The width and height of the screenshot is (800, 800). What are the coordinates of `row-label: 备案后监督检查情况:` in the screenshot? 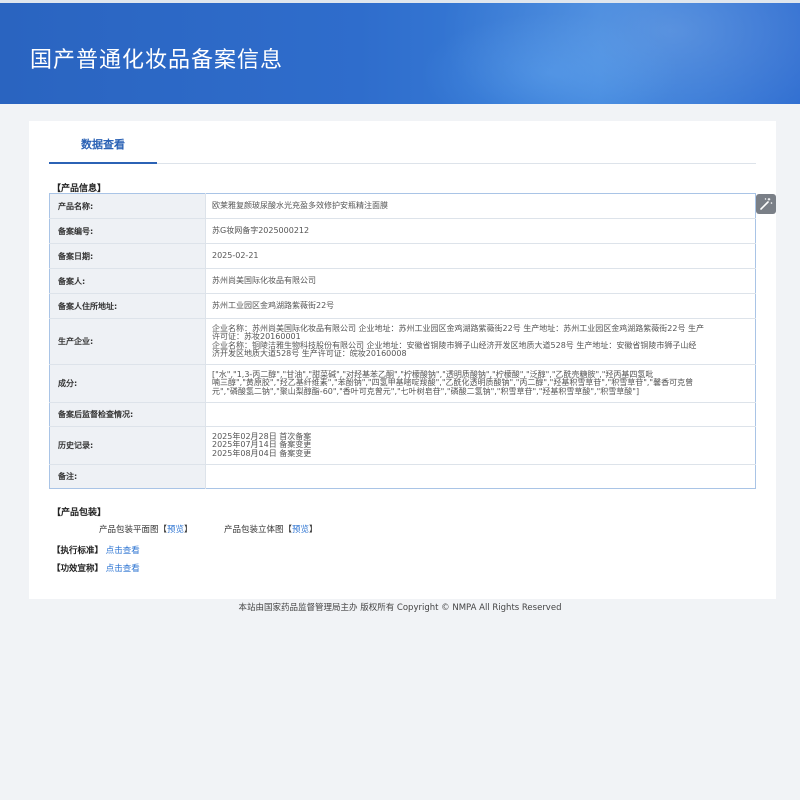 It's located at (127, 414).